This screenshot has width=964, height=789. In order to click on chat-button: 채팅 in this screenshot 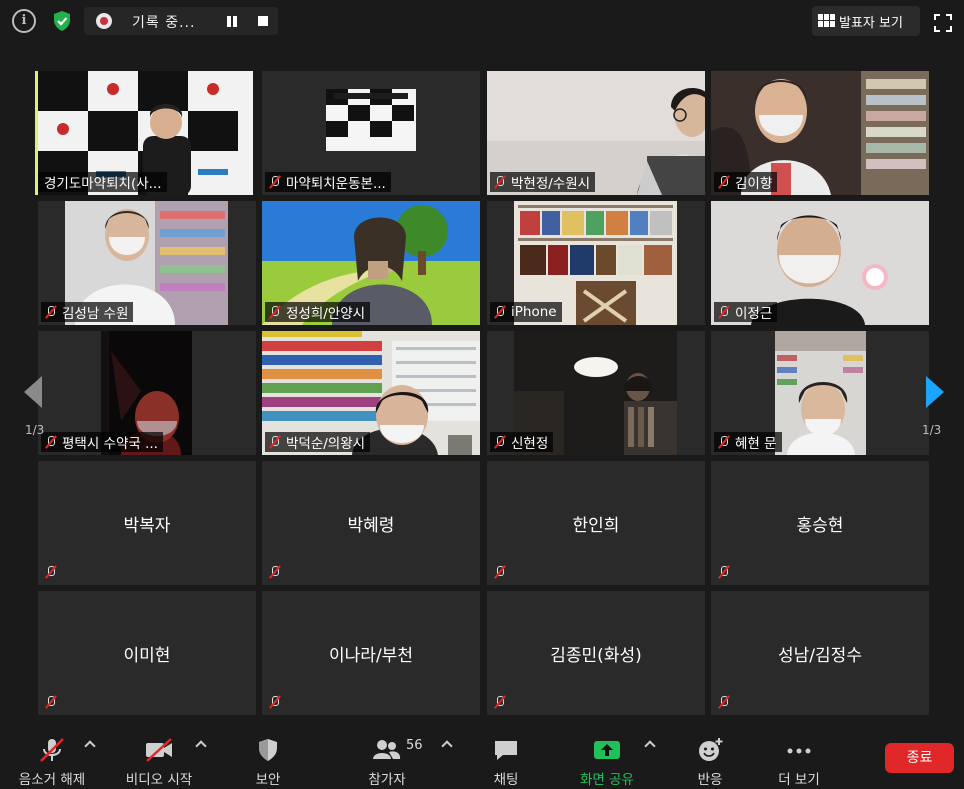, I will do `click(506, 761)`.